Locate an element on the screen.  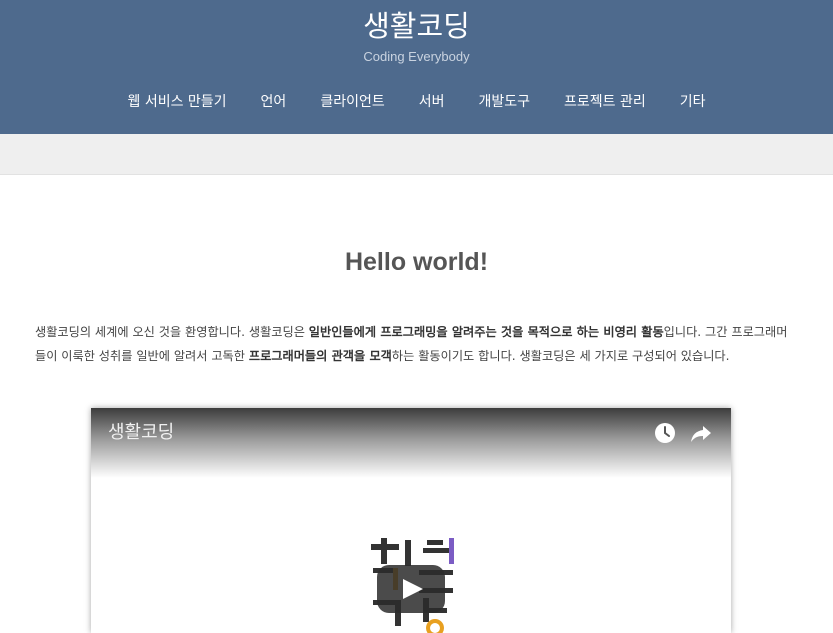
share-arrow-icon is located at coordinates (701, 433).